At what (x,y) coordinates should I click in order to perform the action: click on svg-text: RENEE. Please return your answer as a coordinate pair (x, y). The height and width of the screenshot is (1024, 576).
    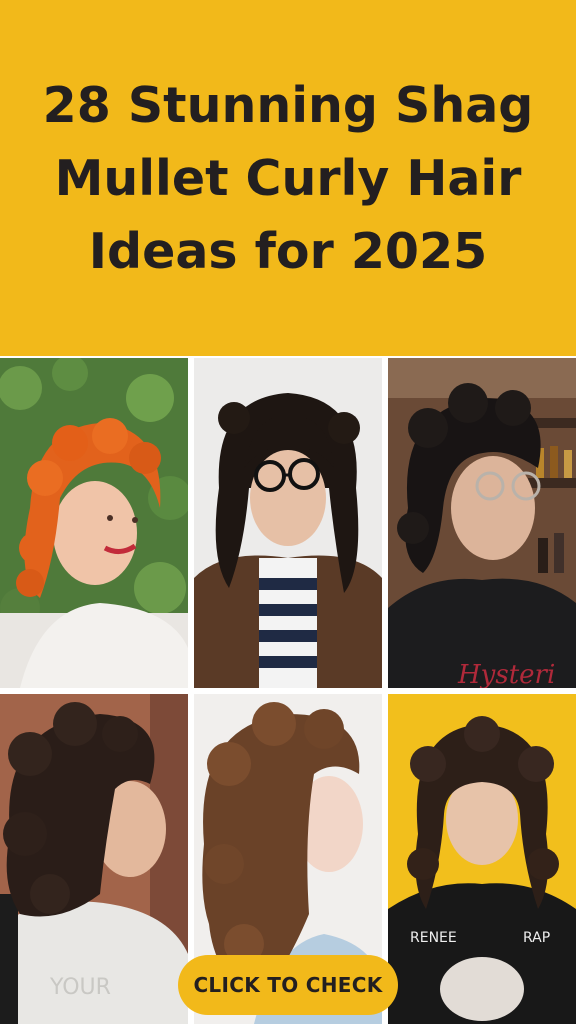
    Looking at the image, I should click on (433, 938).